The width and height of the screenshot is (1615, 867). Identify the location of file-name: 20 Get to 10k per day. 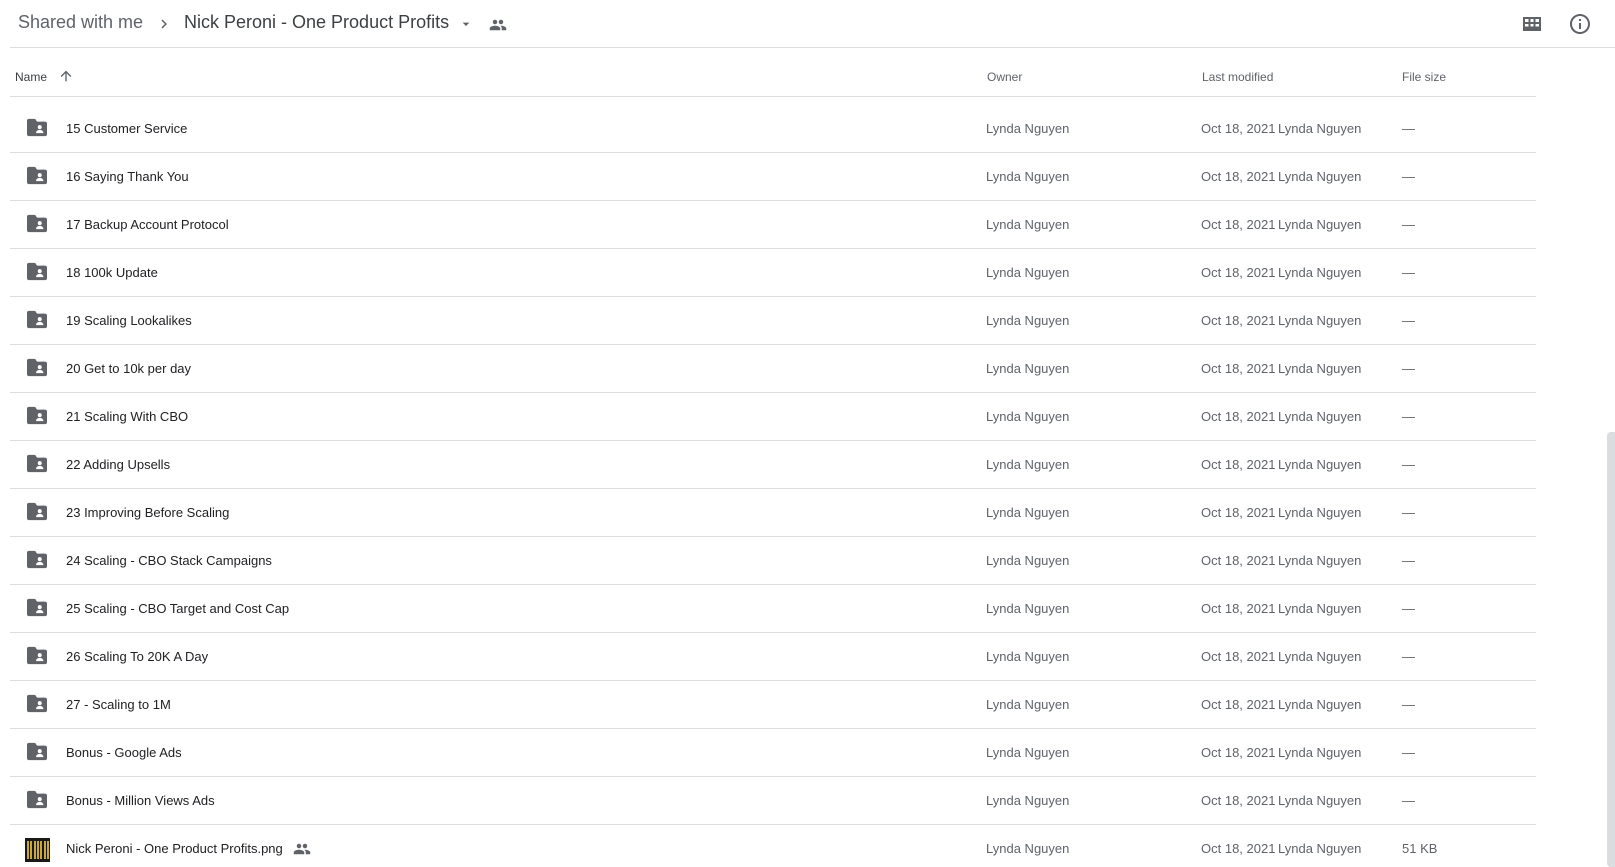
(129, 368).